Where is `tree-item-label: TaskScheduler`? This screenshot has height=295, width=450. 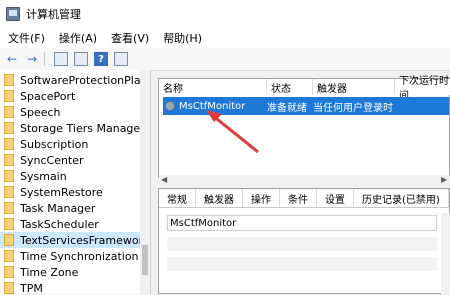 tree-item-label: TaskScheduler is located at coordinates (59, 224).